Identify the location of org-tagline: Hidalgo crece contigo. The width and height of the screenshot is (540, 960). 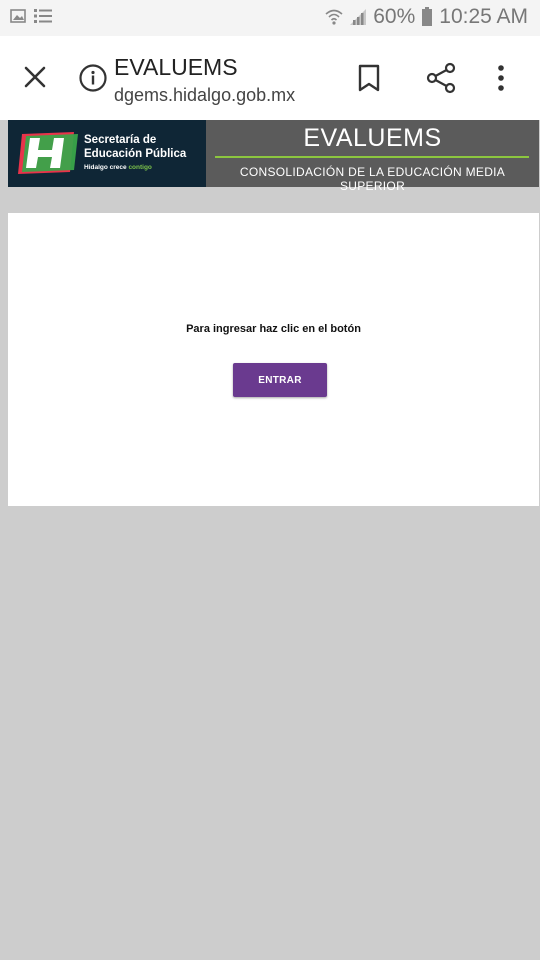
(118, 167).